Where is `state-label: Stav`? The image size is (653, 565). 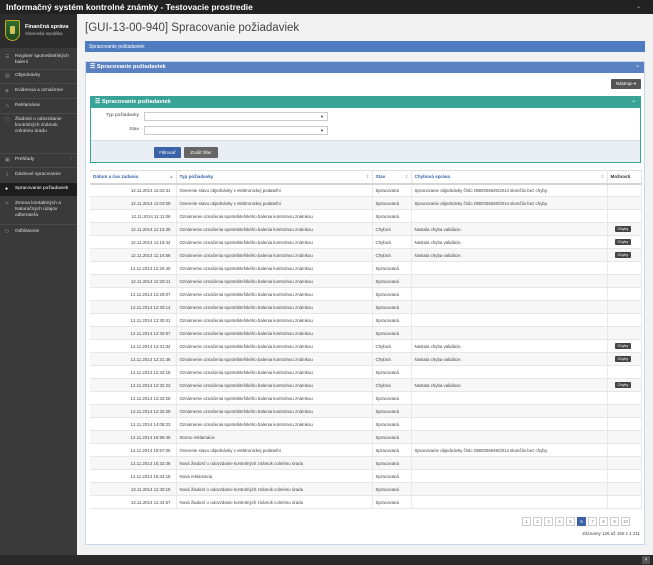
state-label: Stav is located at coordinates (134, 129).